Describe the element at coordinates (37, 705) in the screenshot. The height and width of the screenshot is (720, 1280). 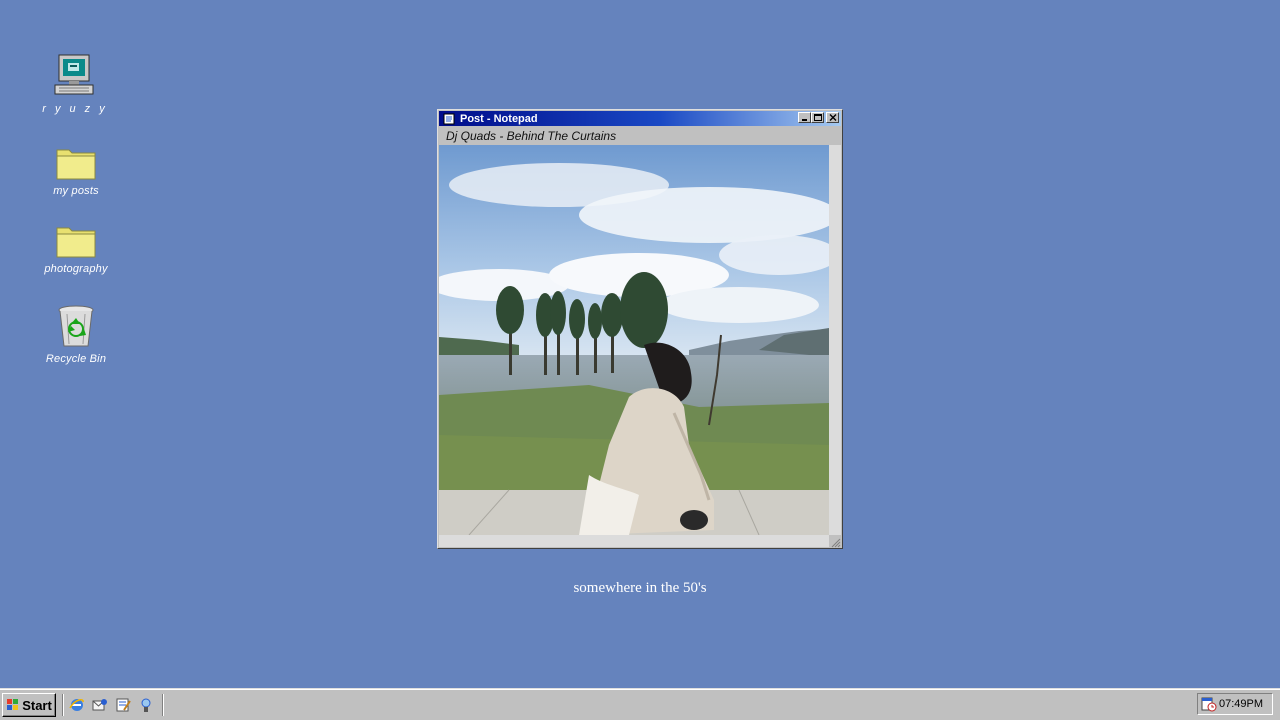
I see `start-label: Start` at that location.